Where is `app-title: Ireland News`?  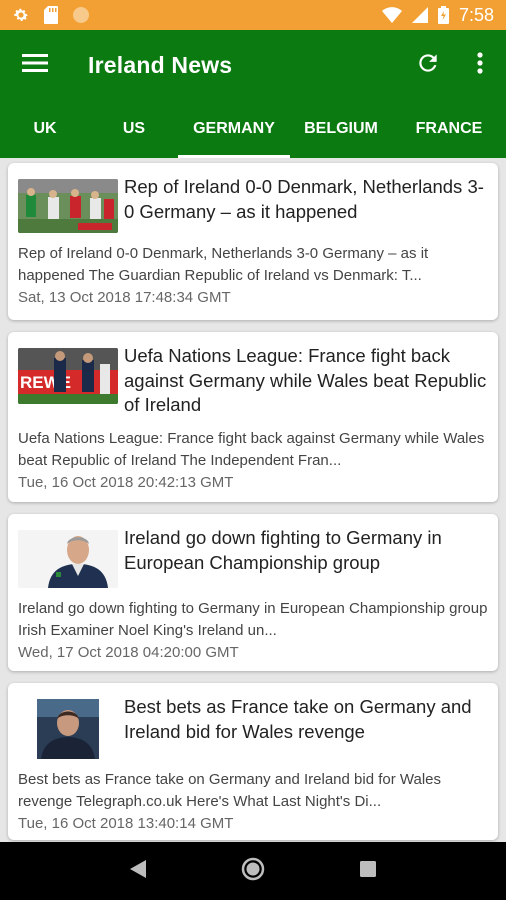 app-title: Ireland News is located at coordinates (160, 64).